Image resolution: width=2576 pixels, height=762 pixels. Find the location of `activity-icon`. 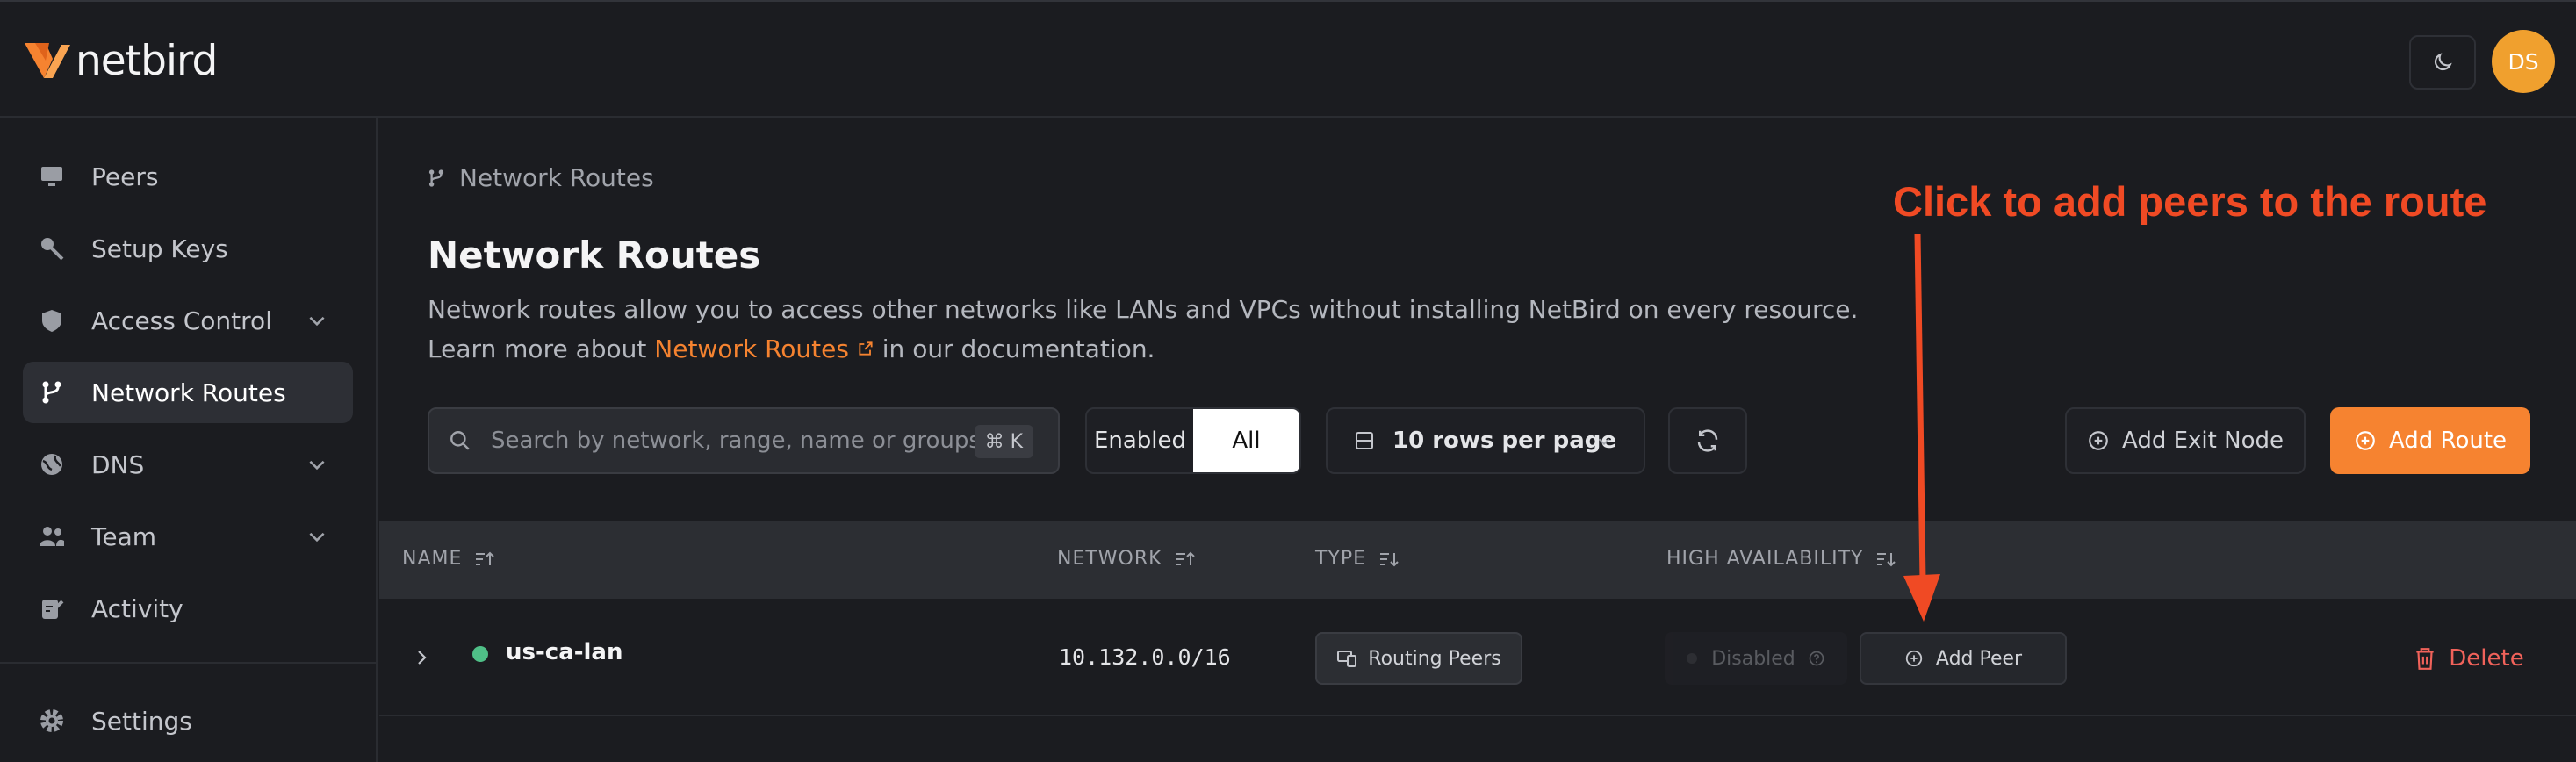

activity-icon is located at coordinates (52, 608).